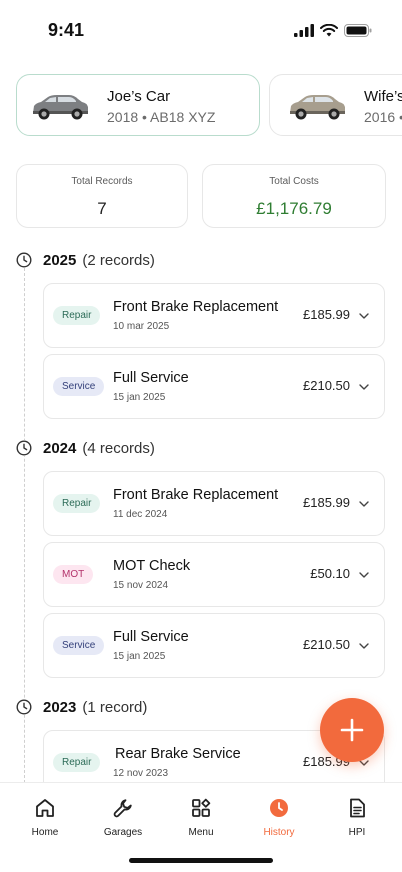 This screenshot has height=872, width=402. Describe the element at coordinates (118, 260) in the screenshot. I see `year-record-count: (2 records)` at that location.